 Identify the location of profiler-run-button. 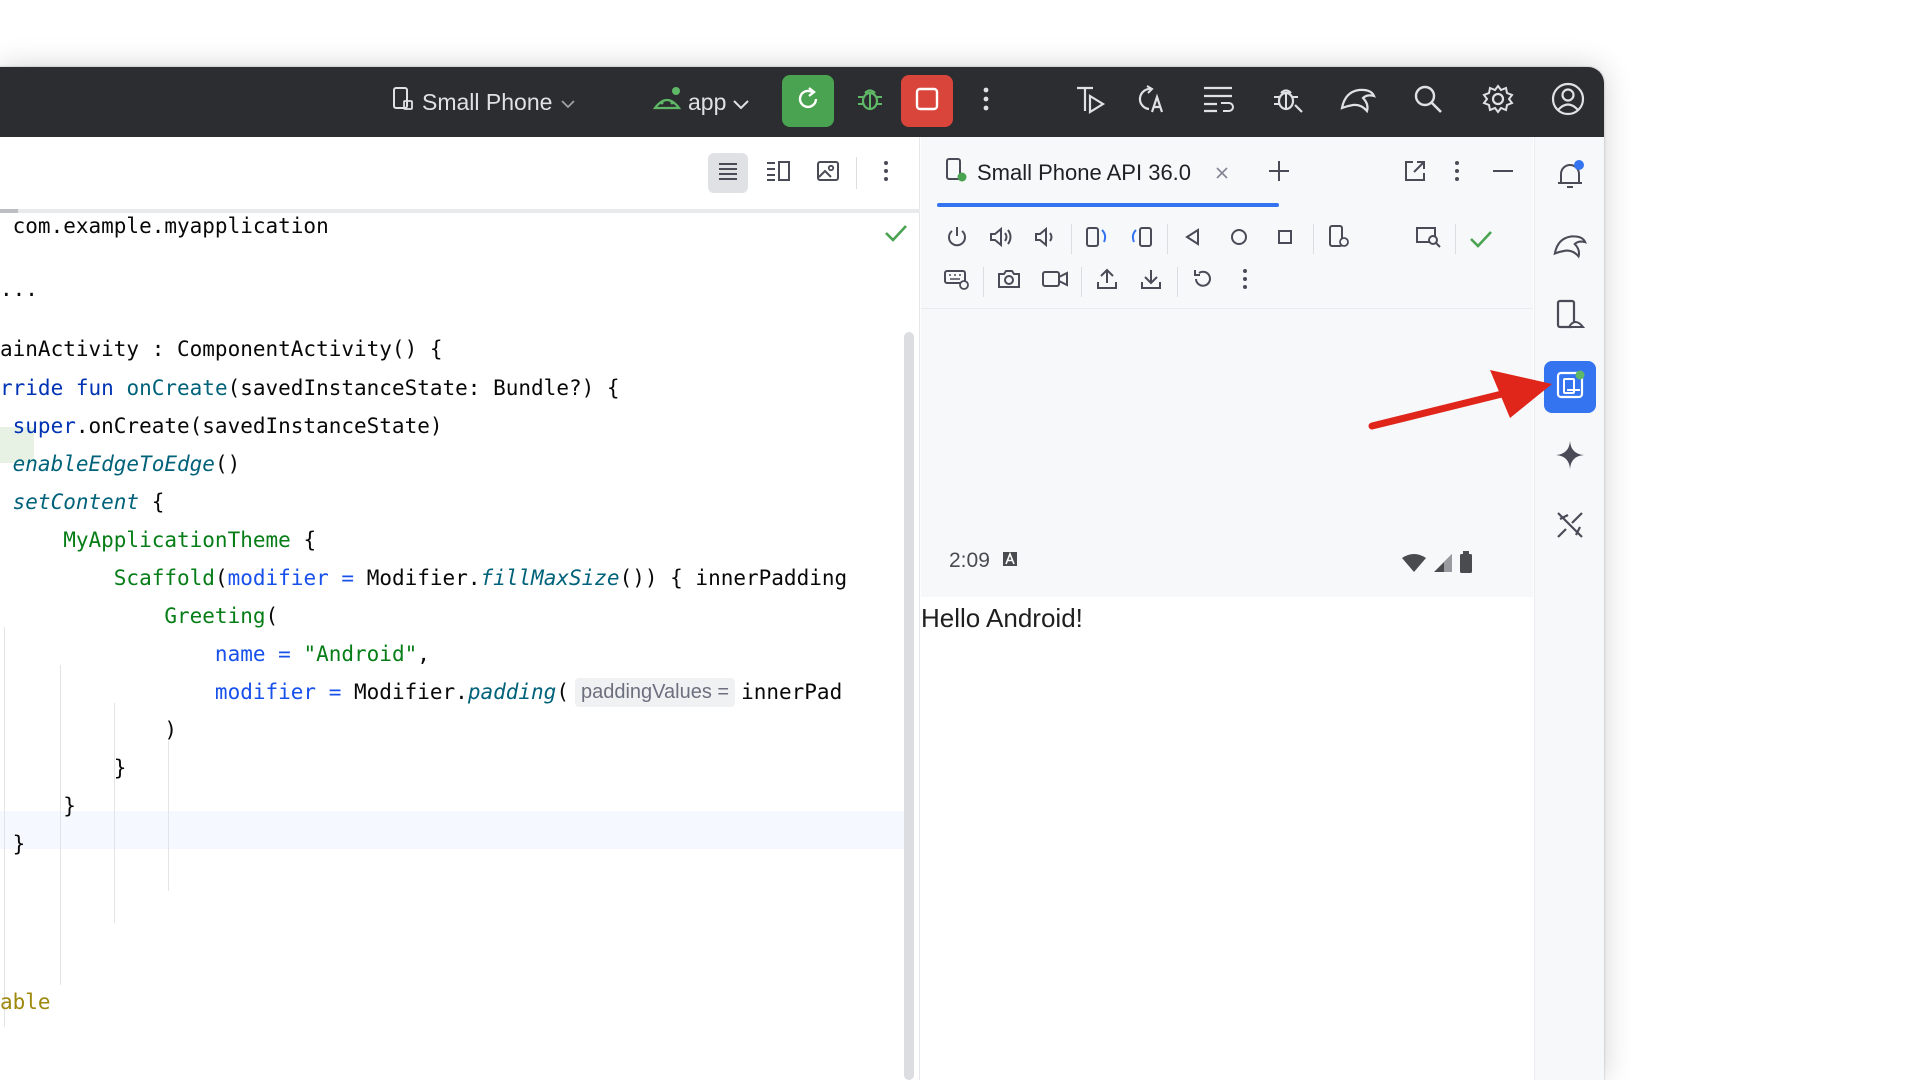
(1090, 101).